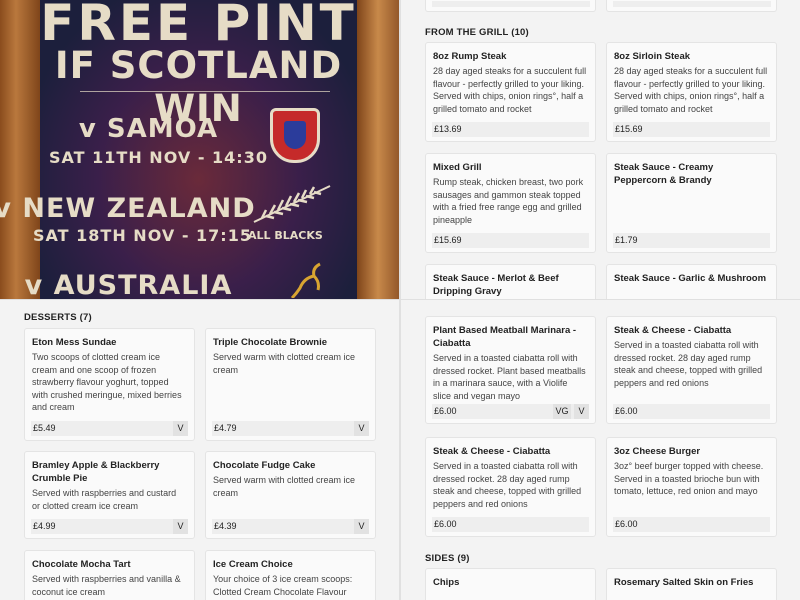  I want to click on menu-item-name: Bramley Apple & Blackberry Crumble Pie, so click(96, 472).